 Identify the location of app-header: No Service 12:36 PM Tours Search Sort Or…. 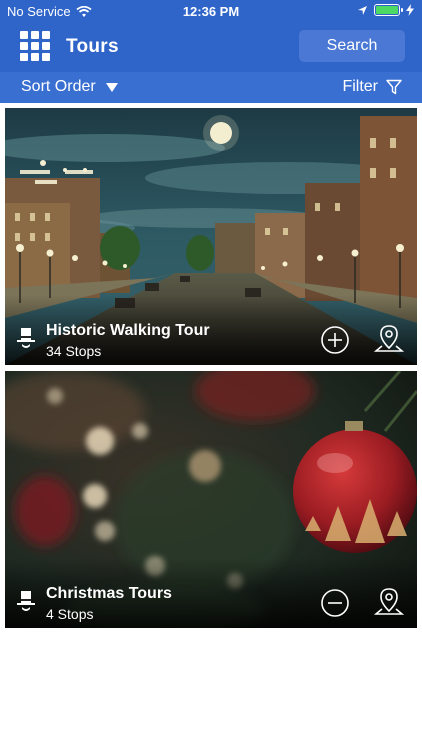
(211, 51).